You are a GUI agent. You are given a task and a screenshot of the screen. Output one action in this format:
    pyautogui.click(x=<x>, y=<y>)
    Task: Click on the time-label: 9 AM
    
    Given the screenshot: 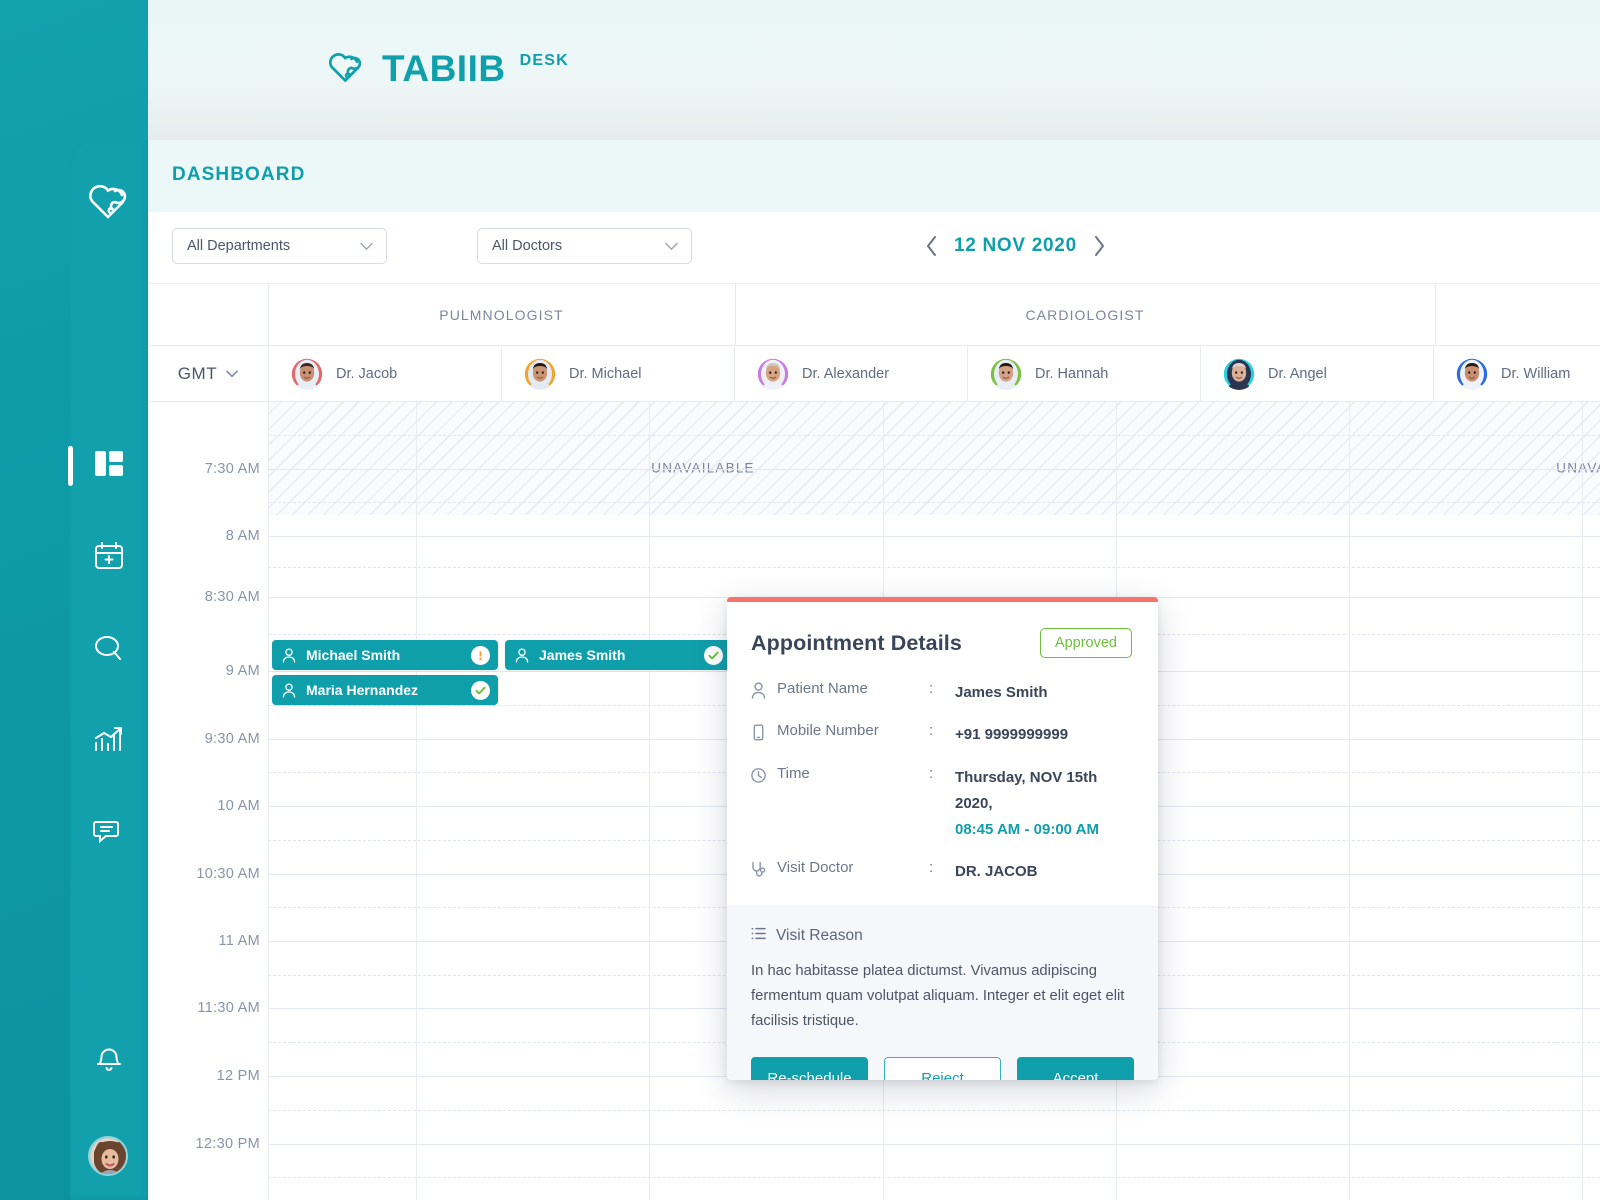 What is the action you would take?
    pyautogui.click(x=242, y=671)
    